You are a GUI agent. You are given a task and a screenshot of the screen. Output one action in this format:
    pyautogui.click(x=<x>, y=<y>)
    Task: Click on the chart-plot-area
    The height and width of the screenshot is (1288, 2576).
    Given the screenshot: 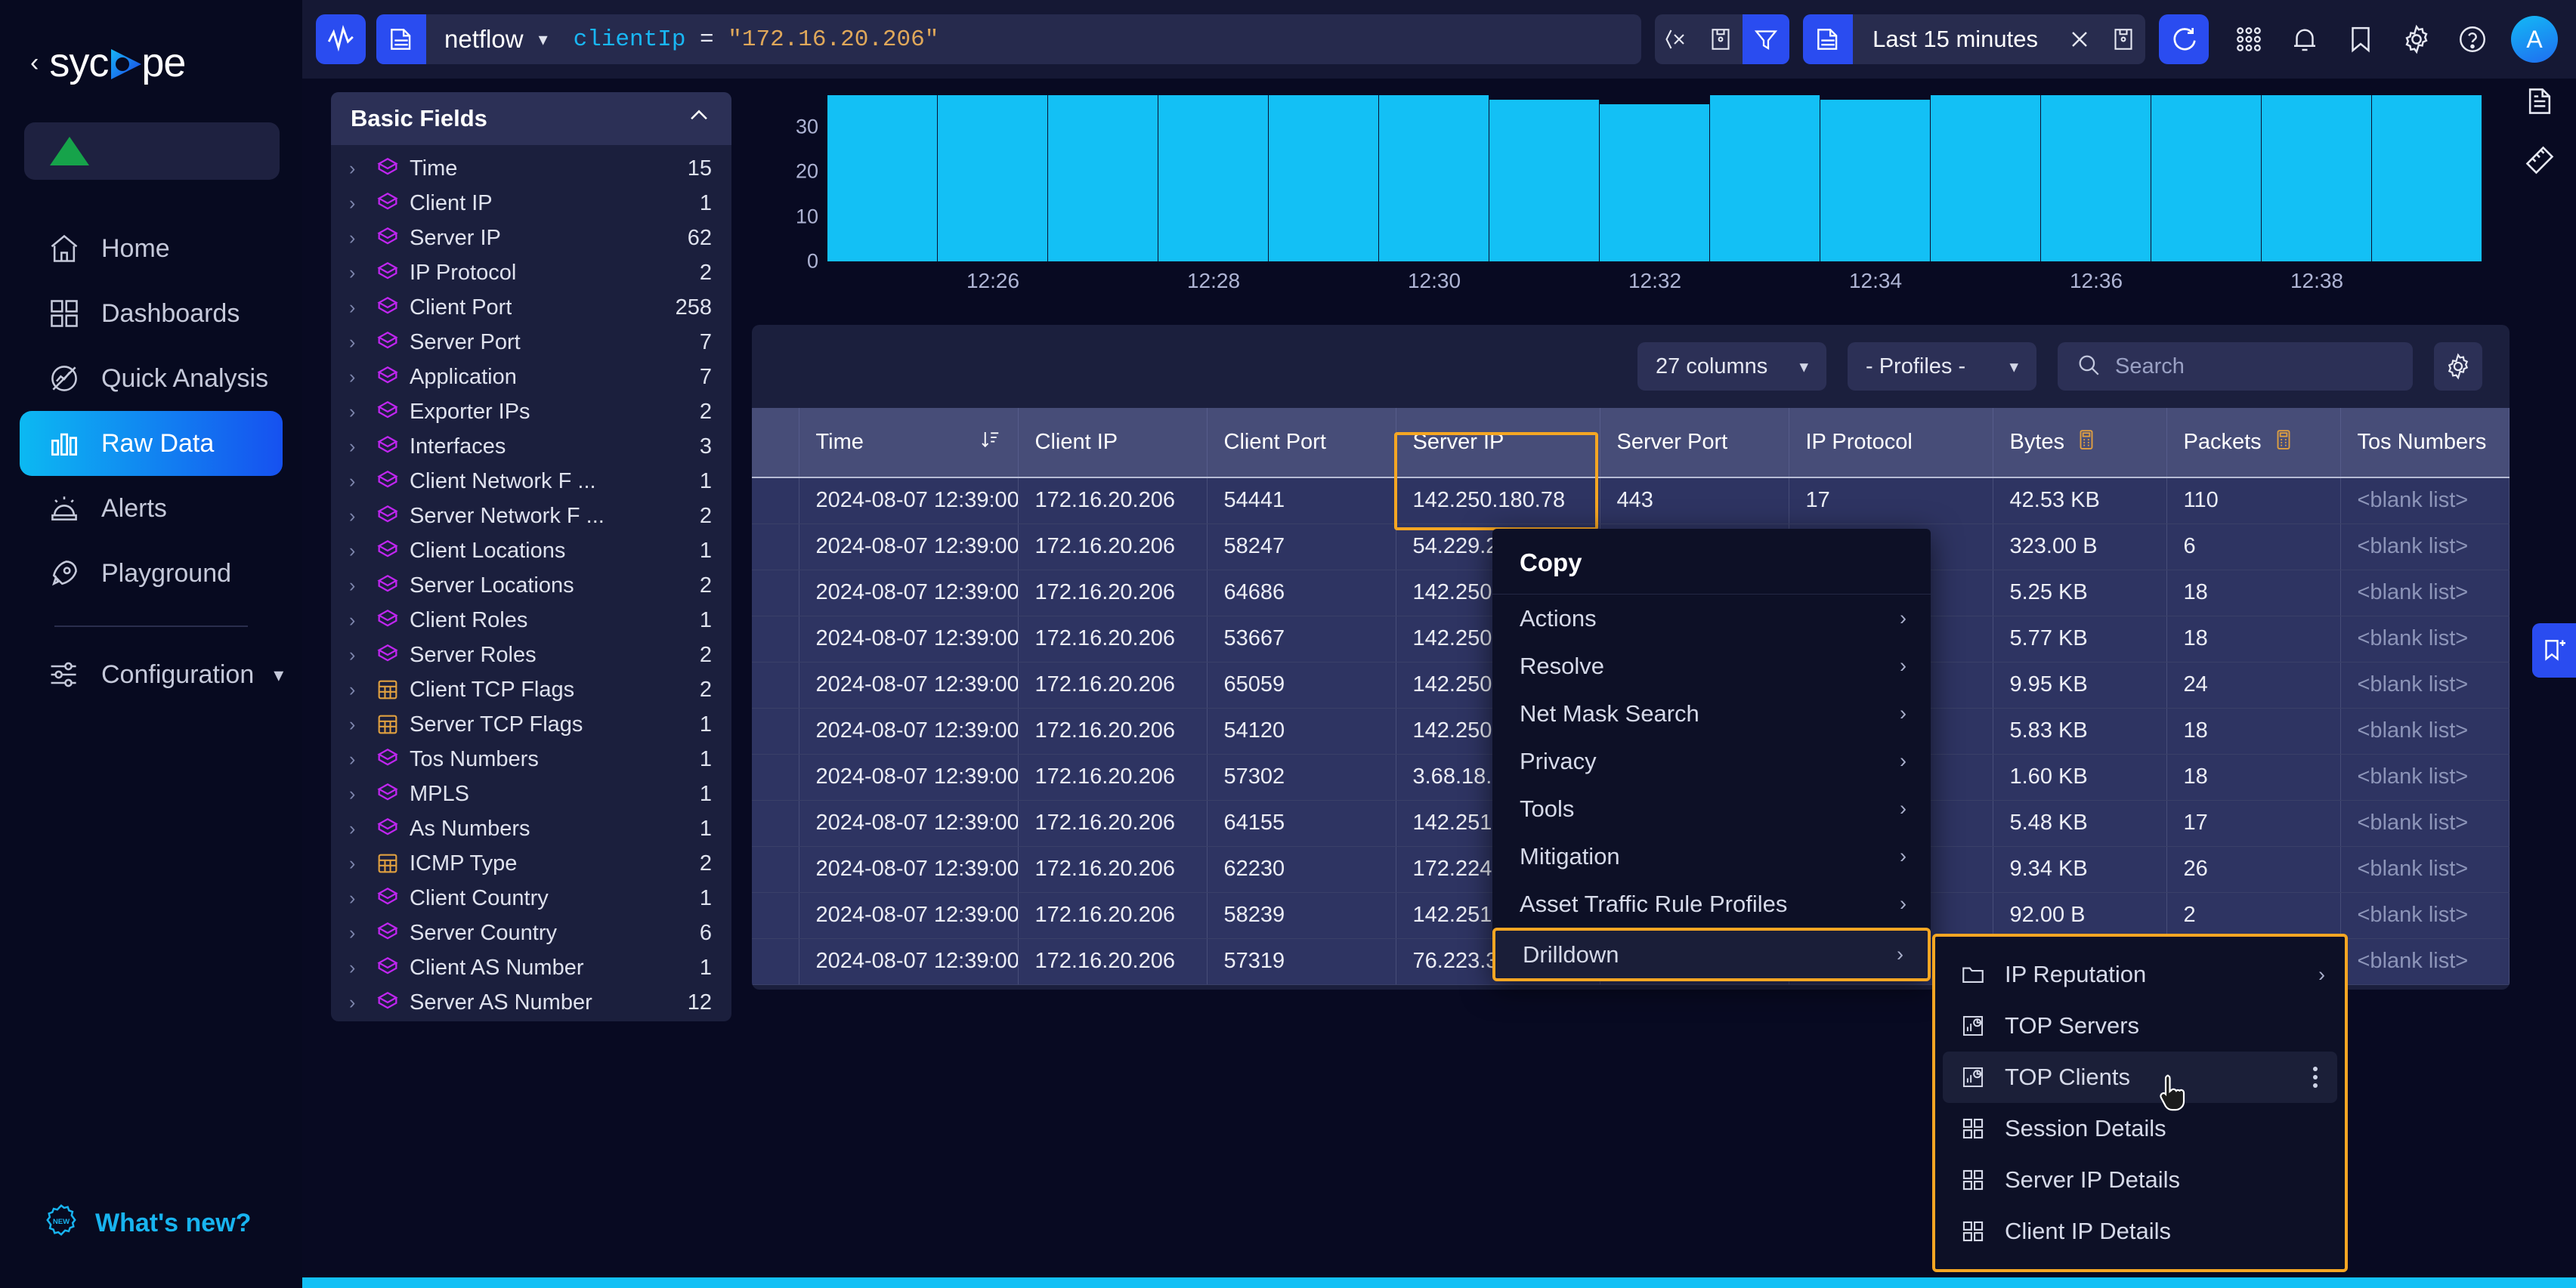 What is the action you would take?
    pyautogui.click(x=1654, y=171)
    